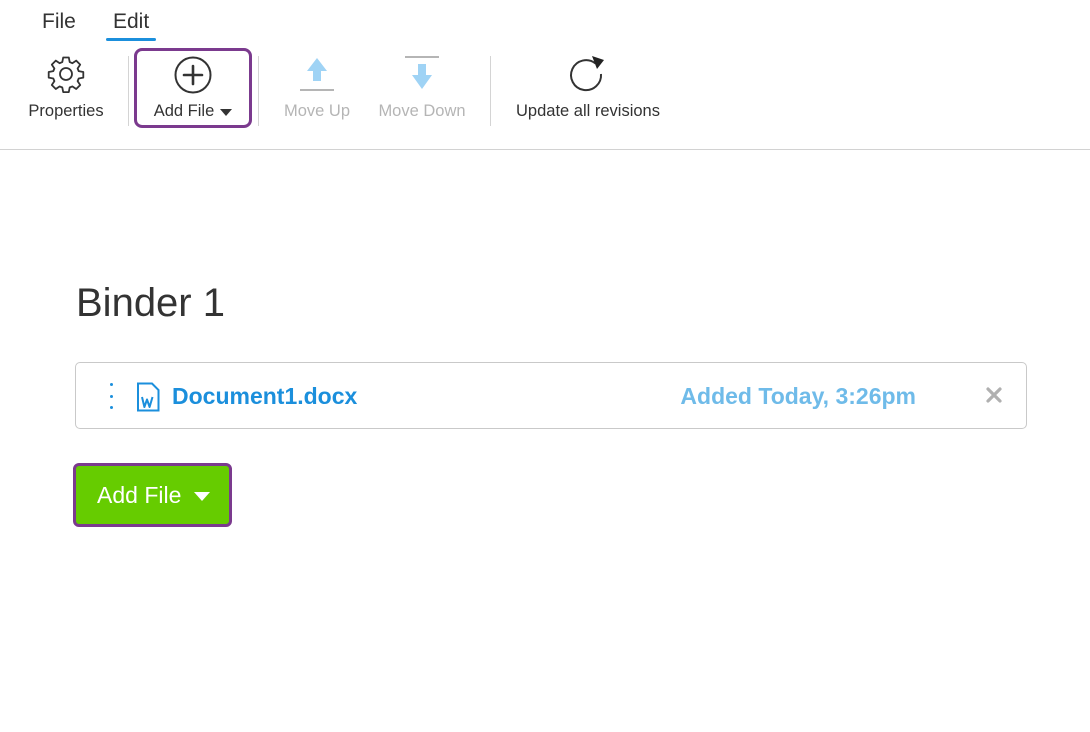 This screenshot has width=1090, height=732. What do you see at coordinates (66, 74) in the screenshot?
I see `gear-icon` at bounding box center [66, 74].